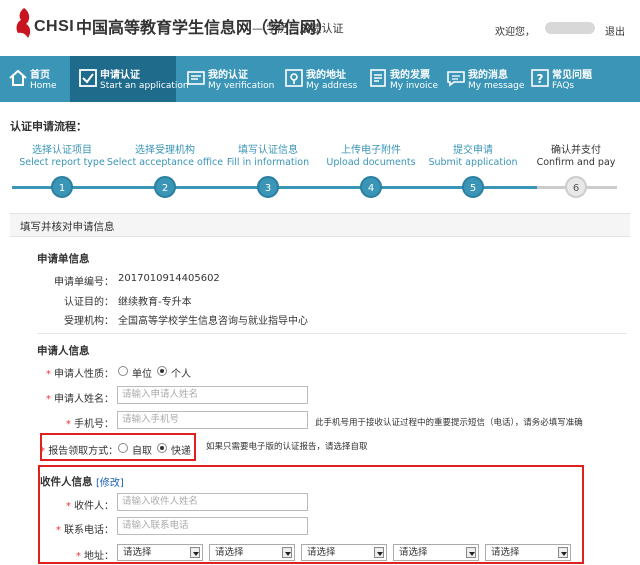  What do you see at coordinates (436, 552) in the screenshot?
I see `address-street-select: 请选择` at bounding box center [436, 552].